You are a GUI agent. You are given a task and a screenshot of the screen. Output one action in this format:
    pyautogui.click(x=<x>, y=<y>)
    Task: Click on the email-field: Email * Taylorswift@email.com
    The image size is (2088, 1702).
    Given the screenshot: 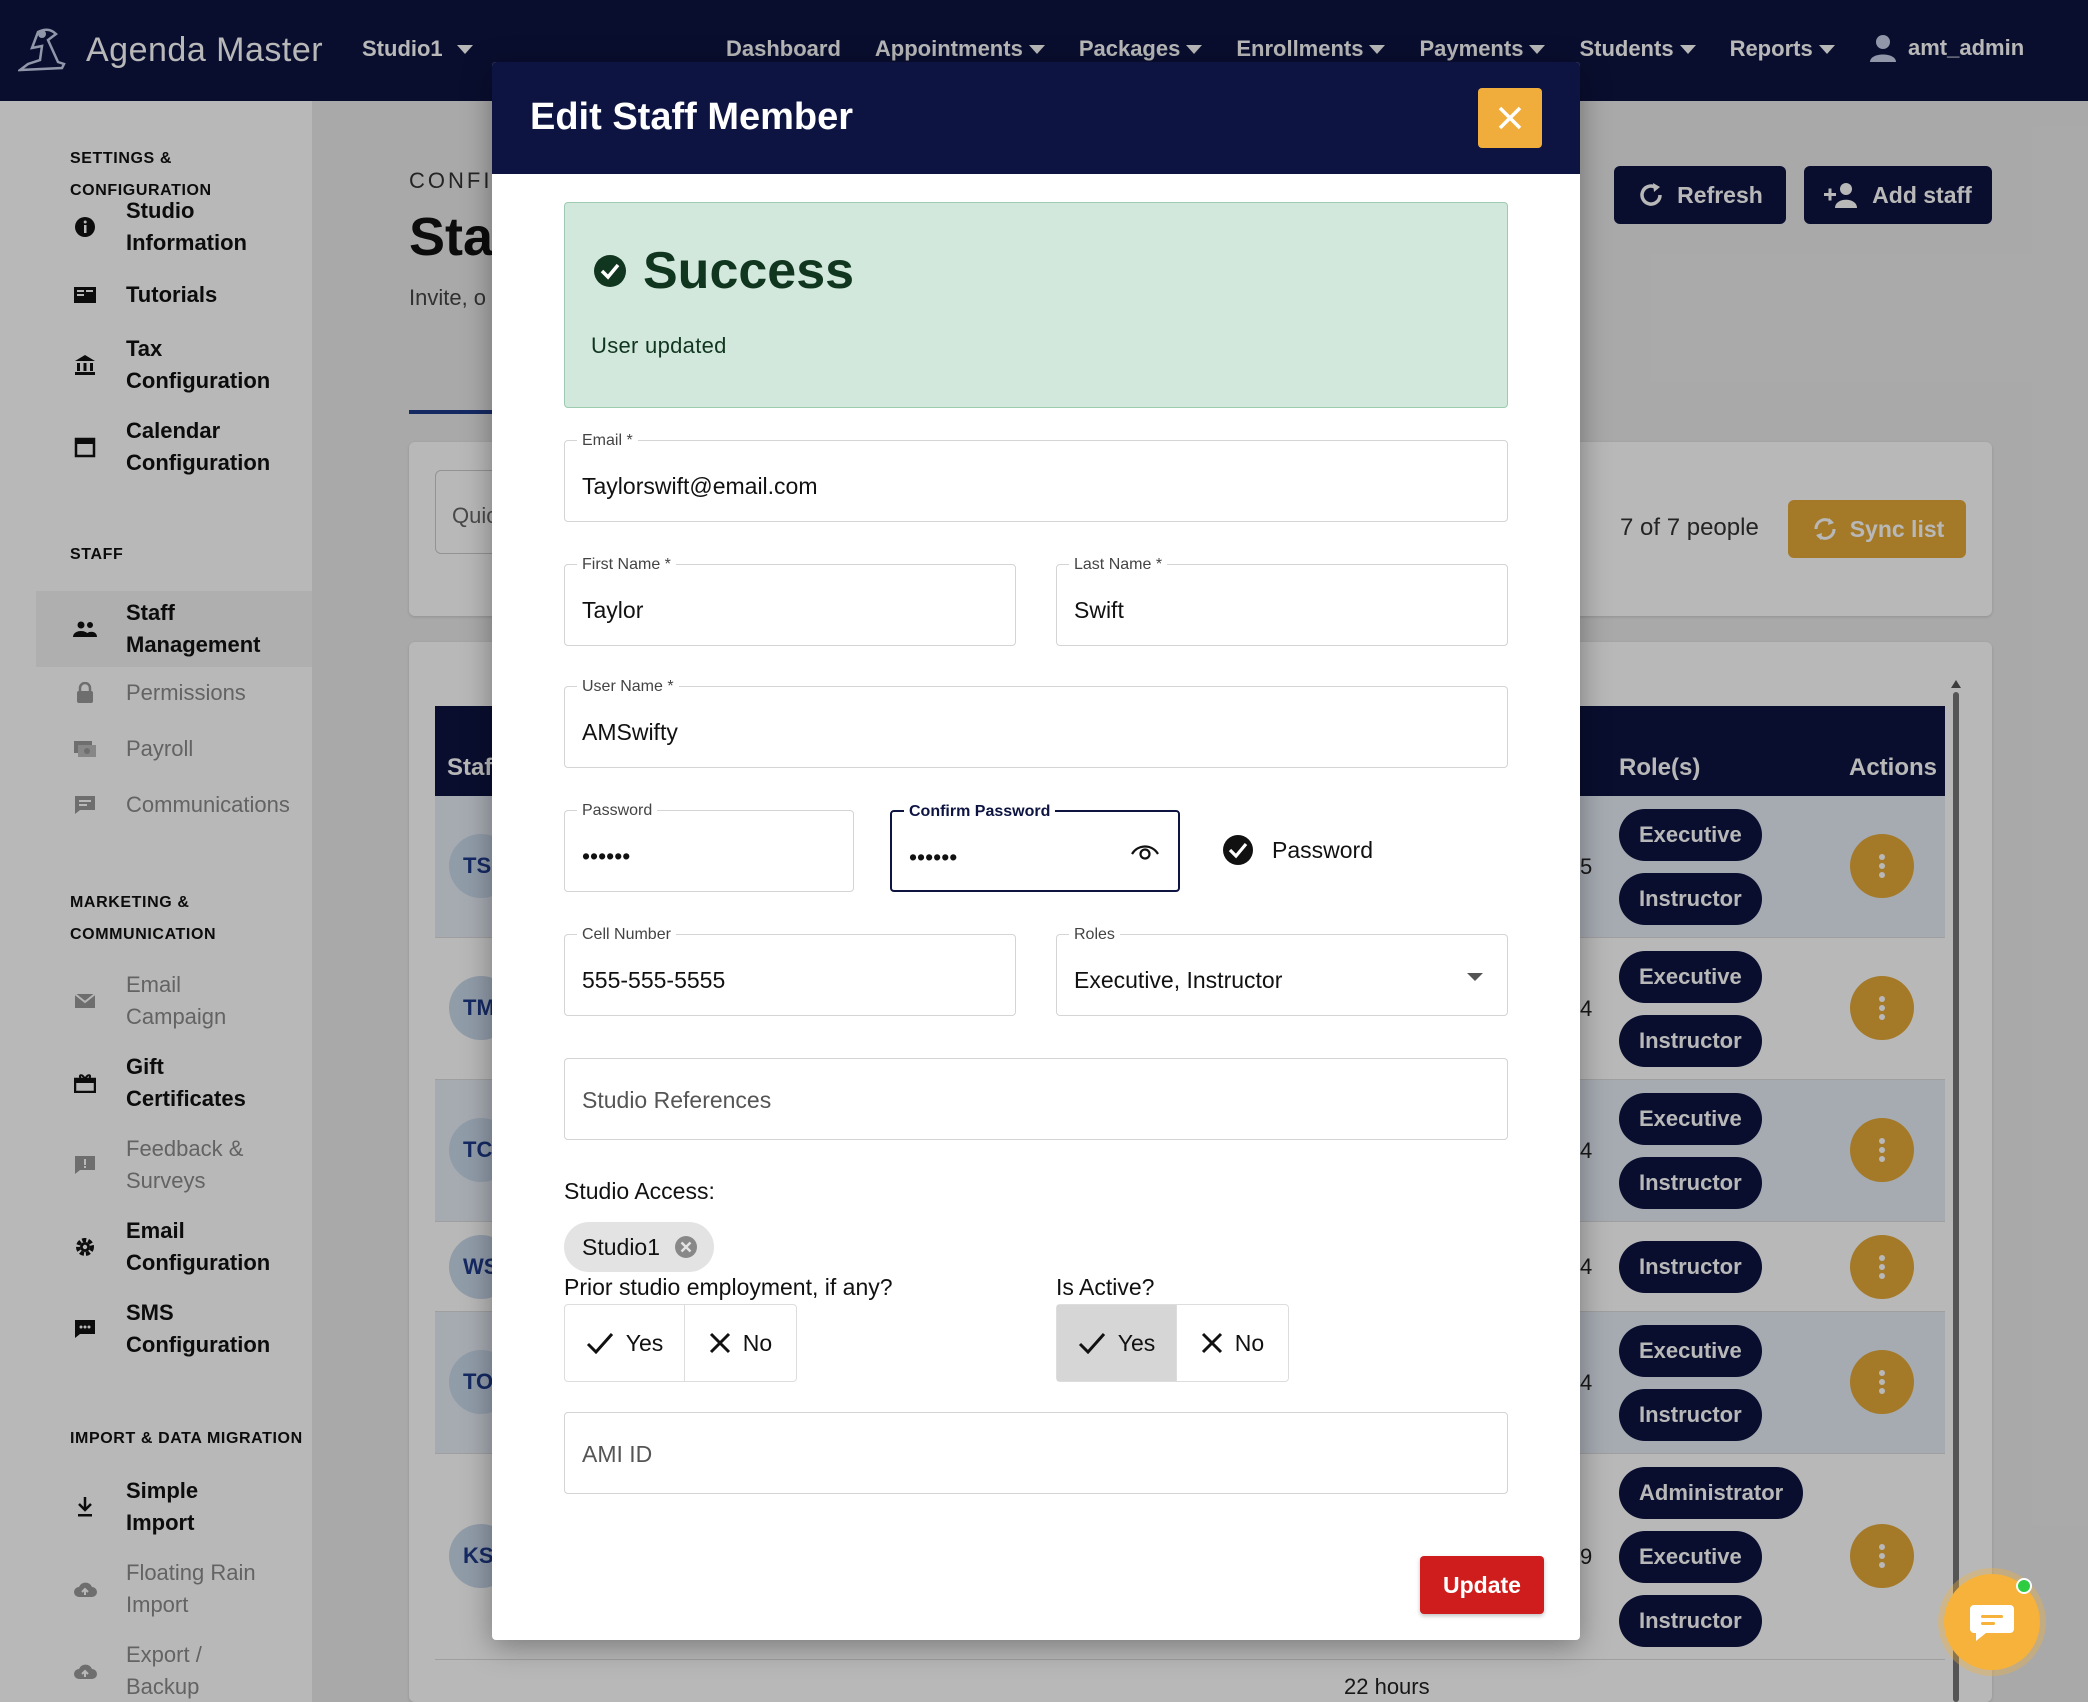 What is the action you would take?
    pyautogui.click(x=1036, y=477)
    